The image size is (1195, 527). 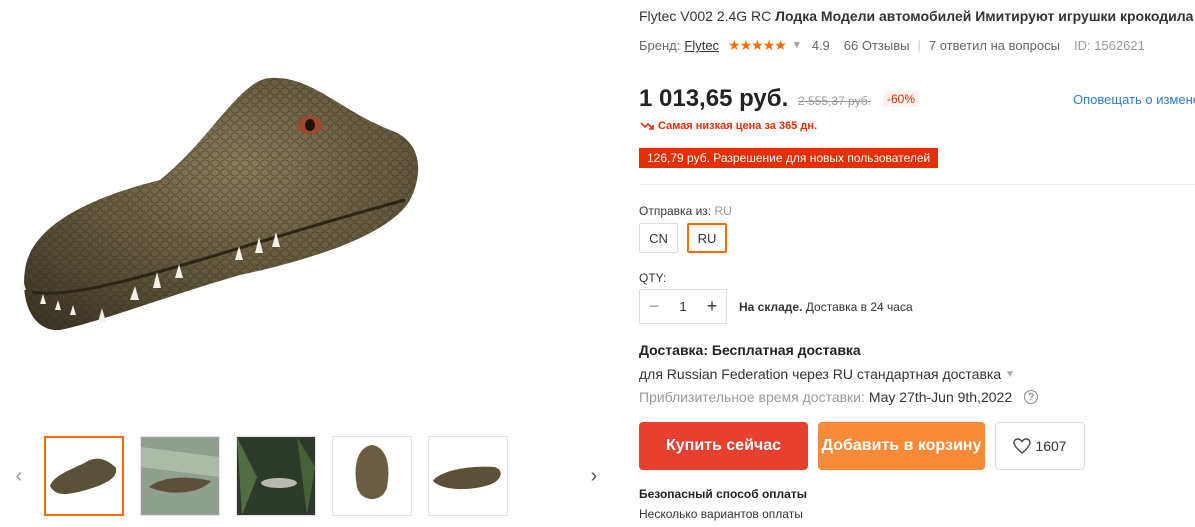 I want to click on chevron-down-icon: ▼, so click(x=1010, y=374).